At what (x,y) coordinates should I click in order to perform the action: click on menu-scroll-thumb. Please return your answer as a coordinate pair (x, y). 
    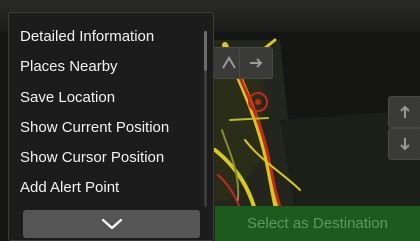
    Looking at the image, I should click on (205, 51).